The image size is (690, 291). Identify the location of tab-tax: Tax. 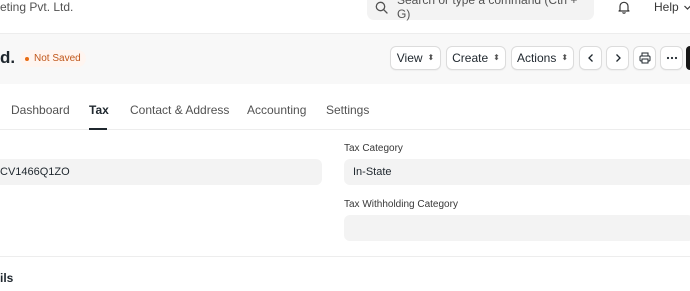
(99, 110).